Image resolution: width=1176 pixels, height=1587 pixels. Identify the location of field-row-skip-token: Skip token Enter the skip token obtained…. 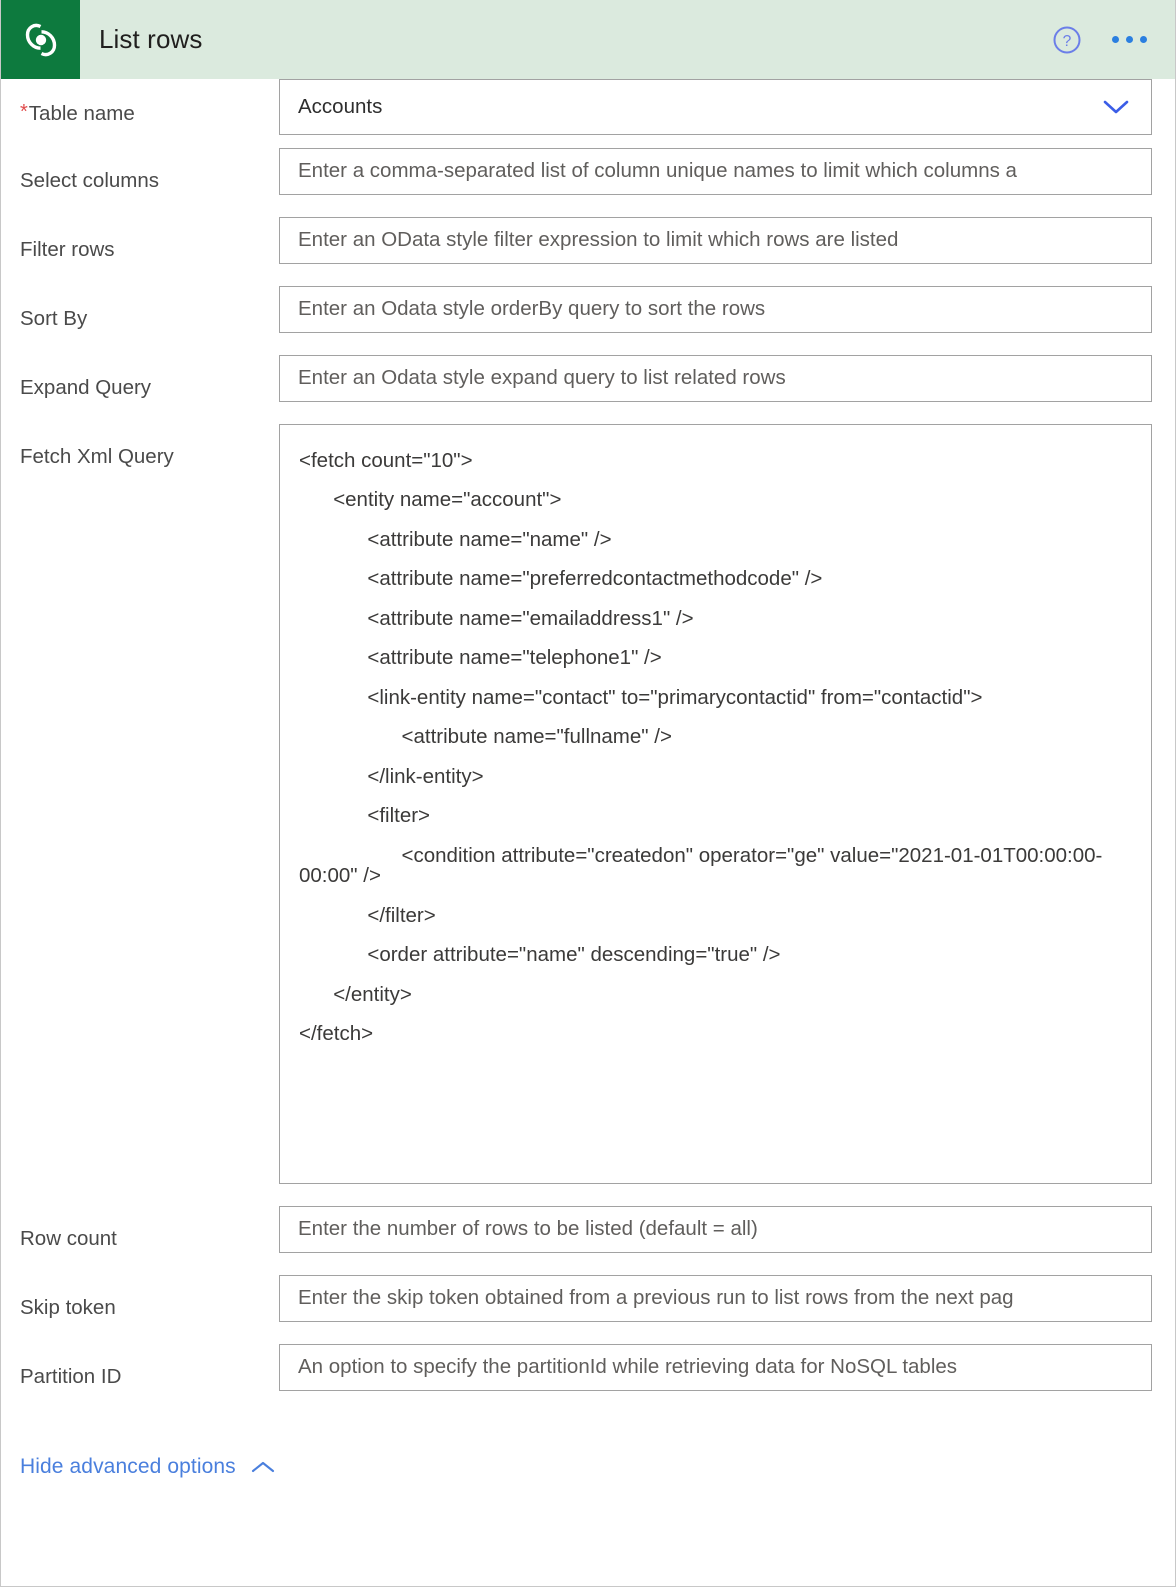
(588, 1309).